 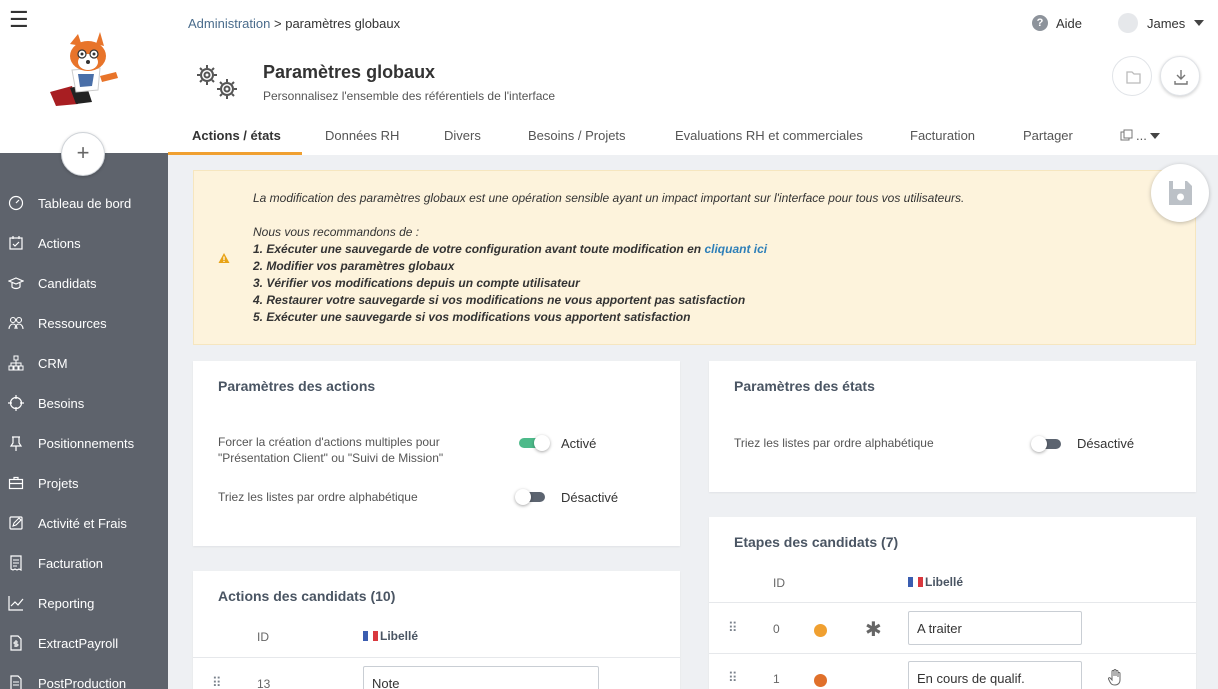 I want to click on backup-link: cliquant ici, so click(x=735, y=249).